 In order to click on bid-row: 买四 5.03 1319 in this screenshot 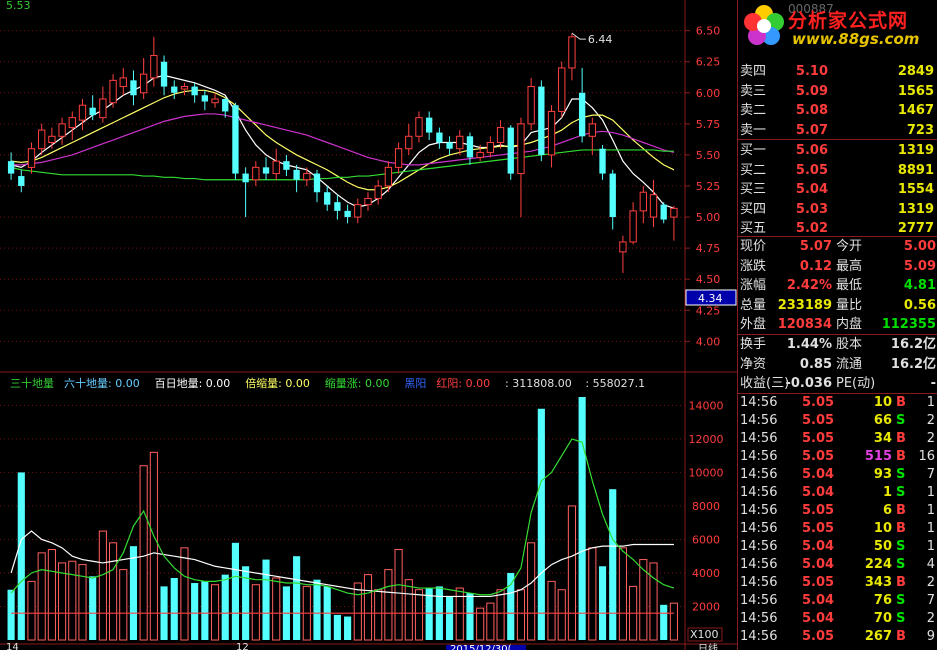, I will do `click(837, 209)`.